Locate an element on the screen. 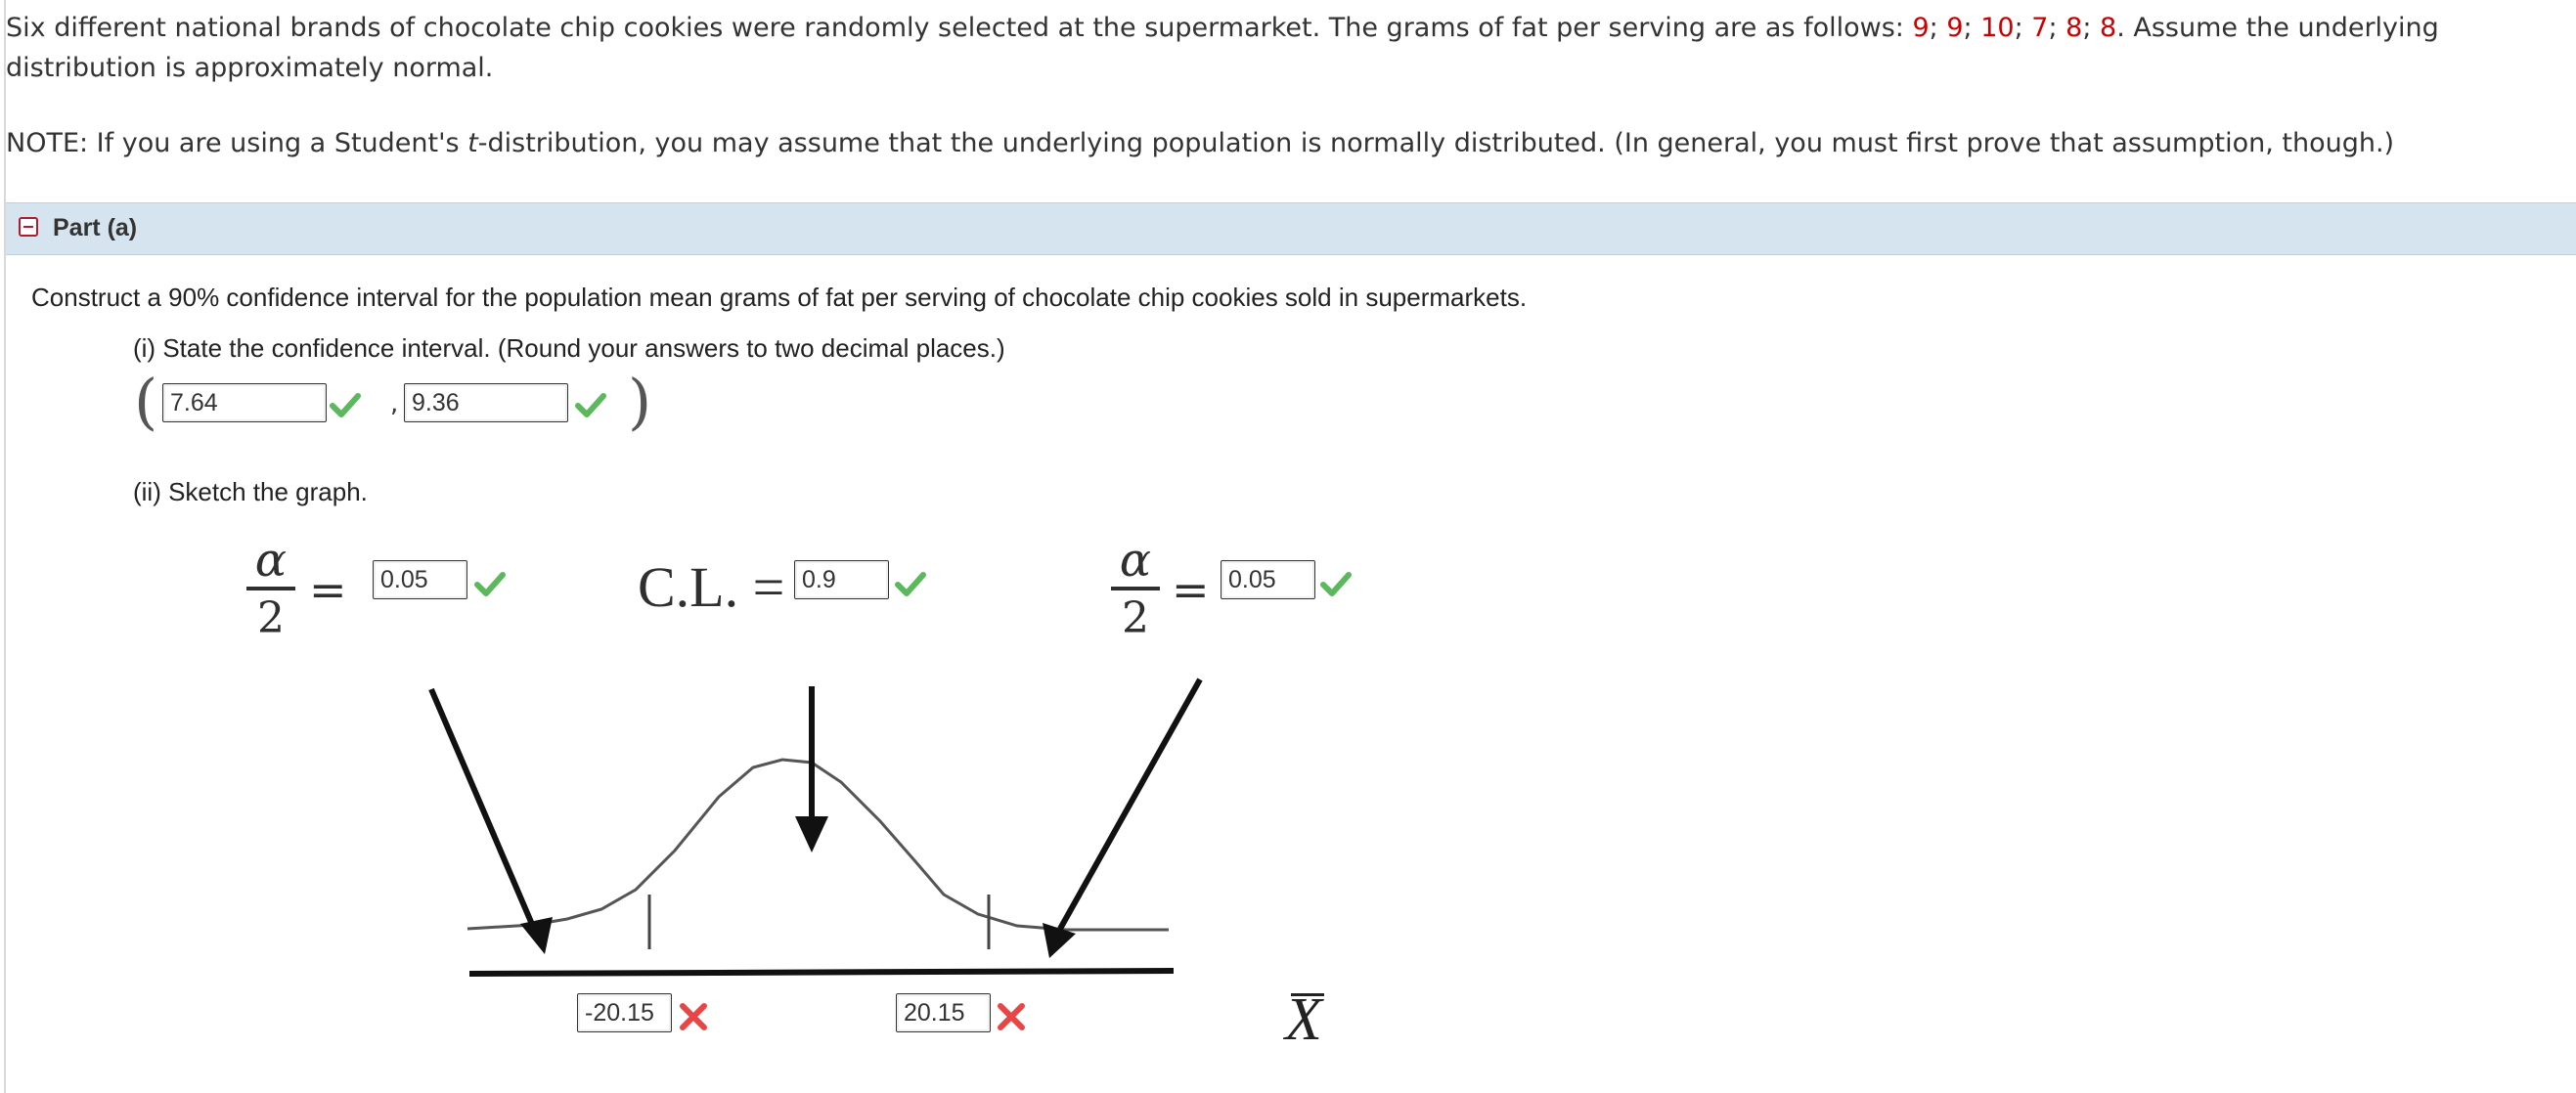  x-bar-label: X is located at coordinates (1304, 1019).